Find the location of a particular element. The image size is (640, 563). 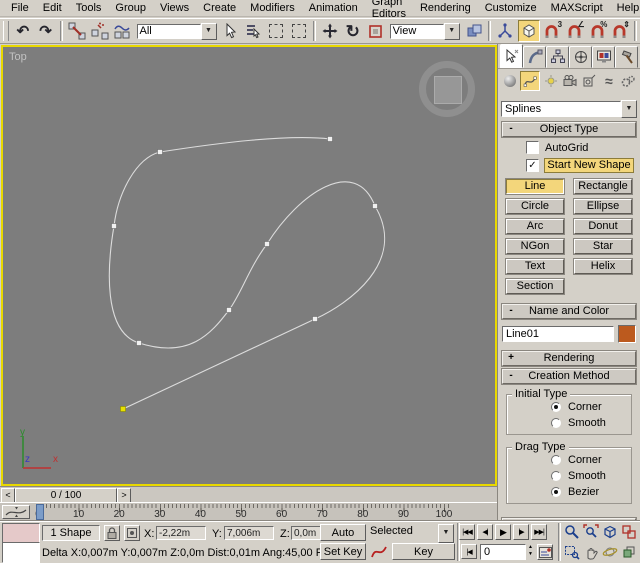

category-systems is located at coordinates (628, 81).